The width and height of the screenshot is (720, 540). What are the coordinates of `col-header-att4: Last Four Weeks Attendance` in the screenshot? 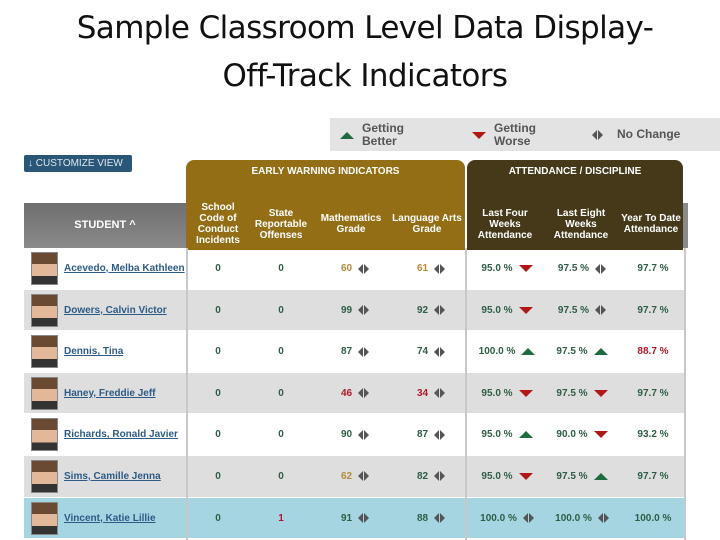 It's located at (505, 224).